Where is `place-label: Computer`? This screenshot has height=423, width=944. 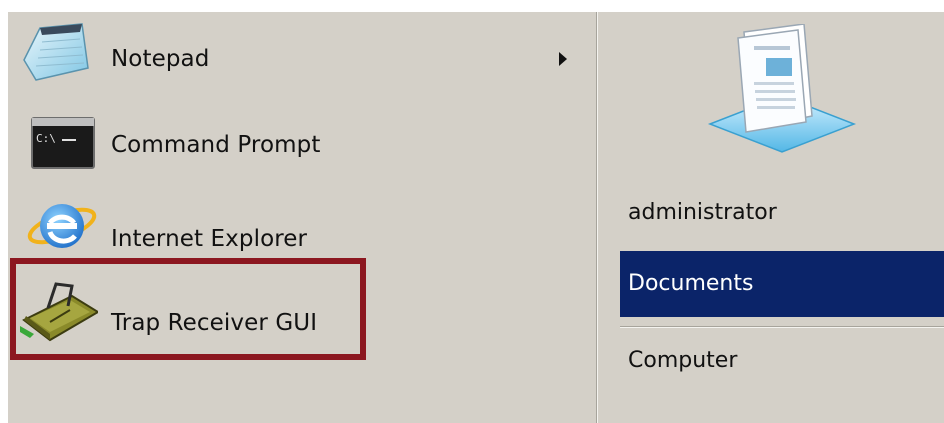
place-label: Computer is located at coordinates (683, 360).